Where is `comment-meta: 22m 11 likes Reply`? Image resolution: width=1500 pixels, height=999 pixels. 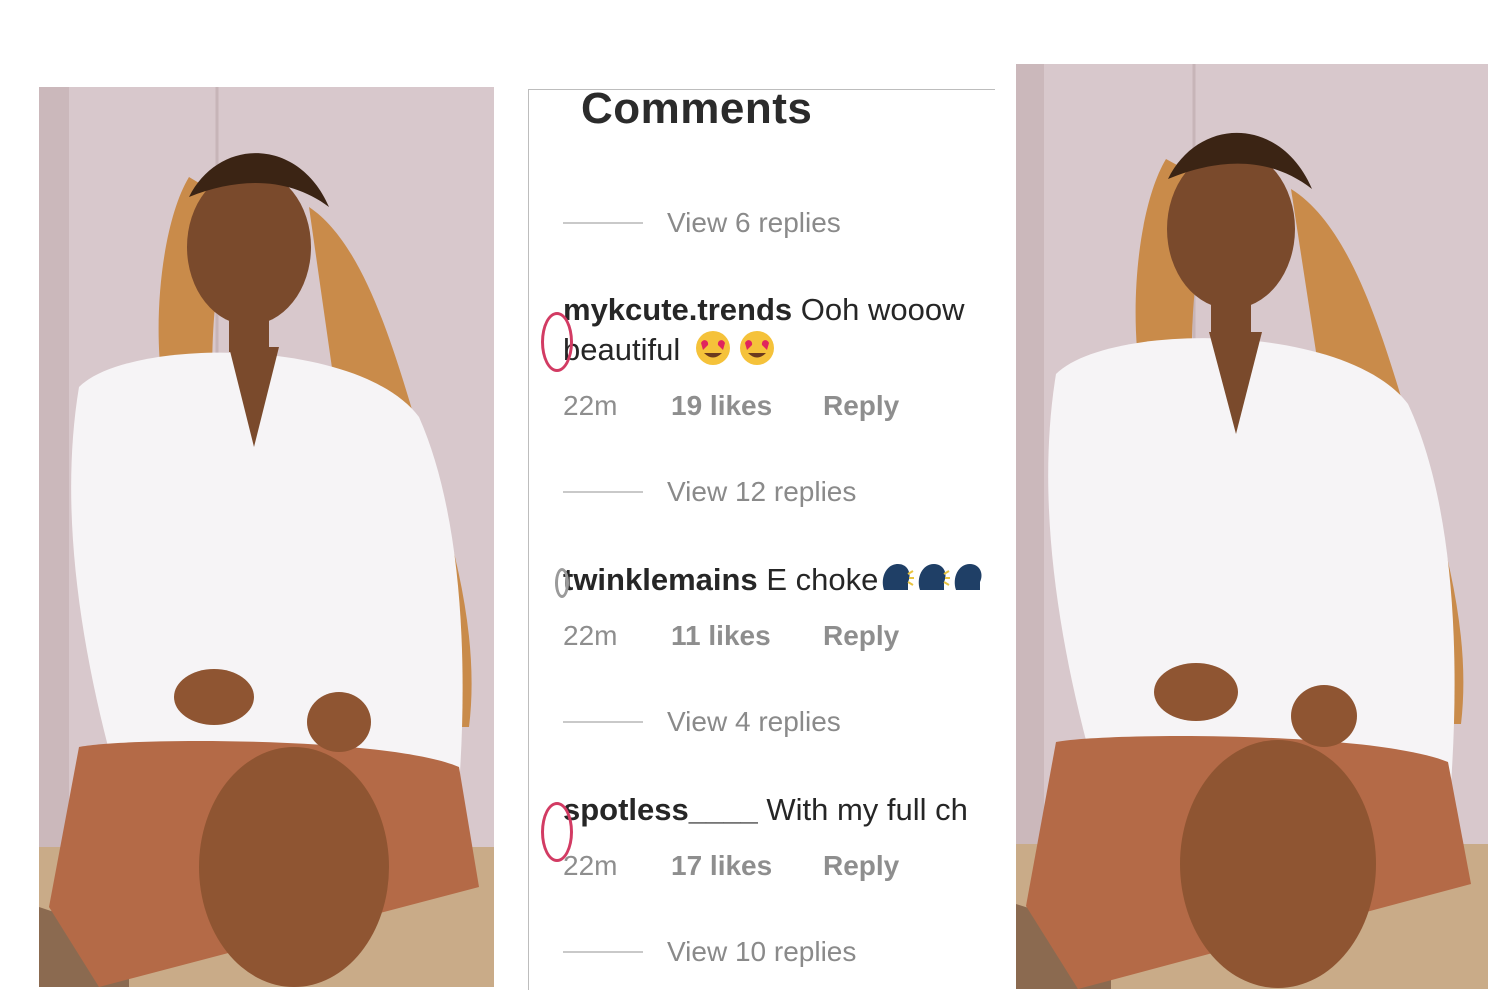
comment-meta: 22m 11 likes Reply is located at coordinates (731, 636).